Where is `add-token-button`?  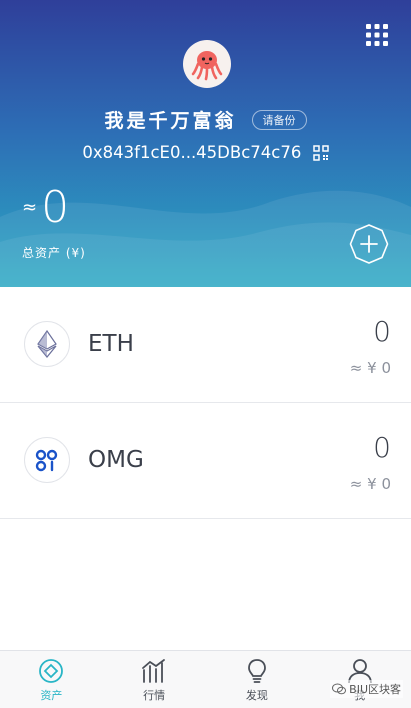
add-token-button is located at coordinates (369, 244).